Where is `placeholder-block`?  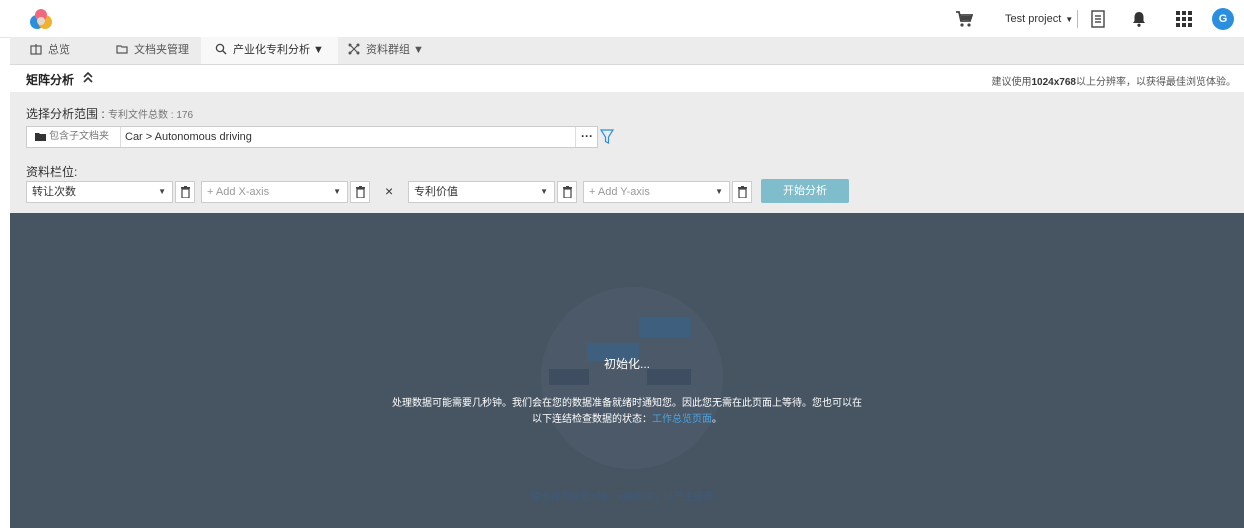 placeholder-block is located at coordinates (665, 327).